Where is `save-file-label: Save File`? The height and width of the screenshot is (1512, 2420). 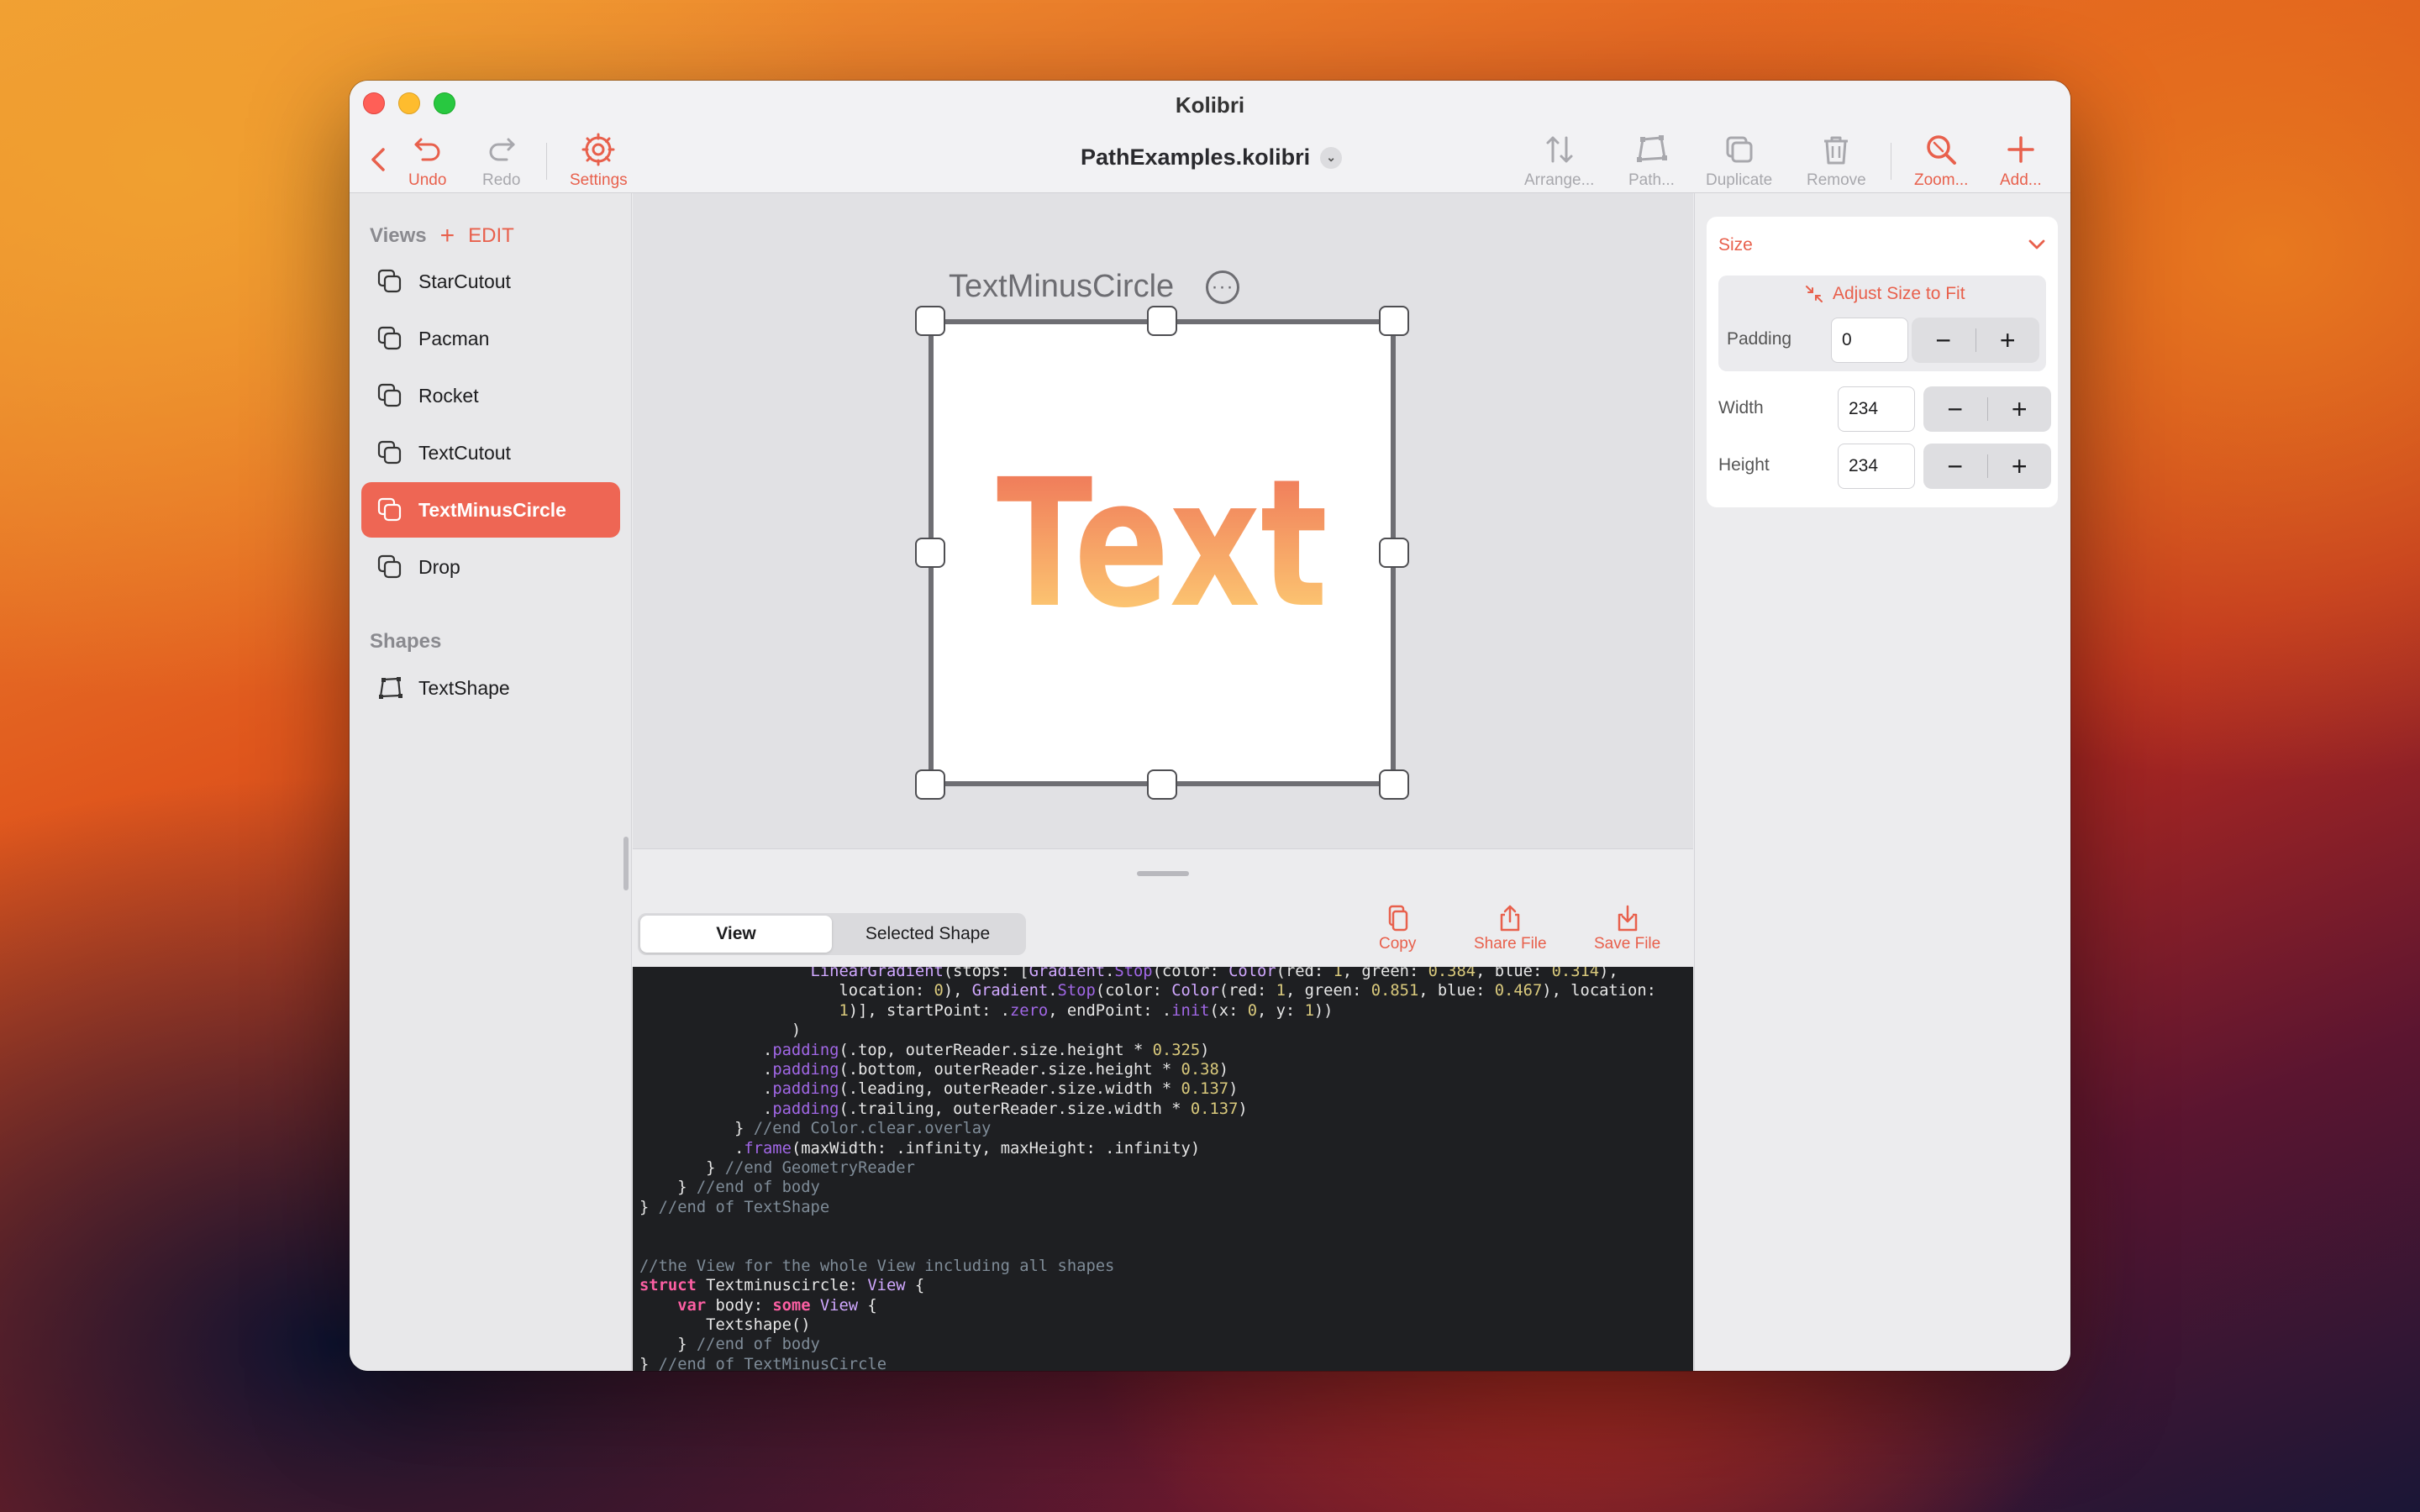 save-file-label: Save File is located at coordinates (1627, 944).